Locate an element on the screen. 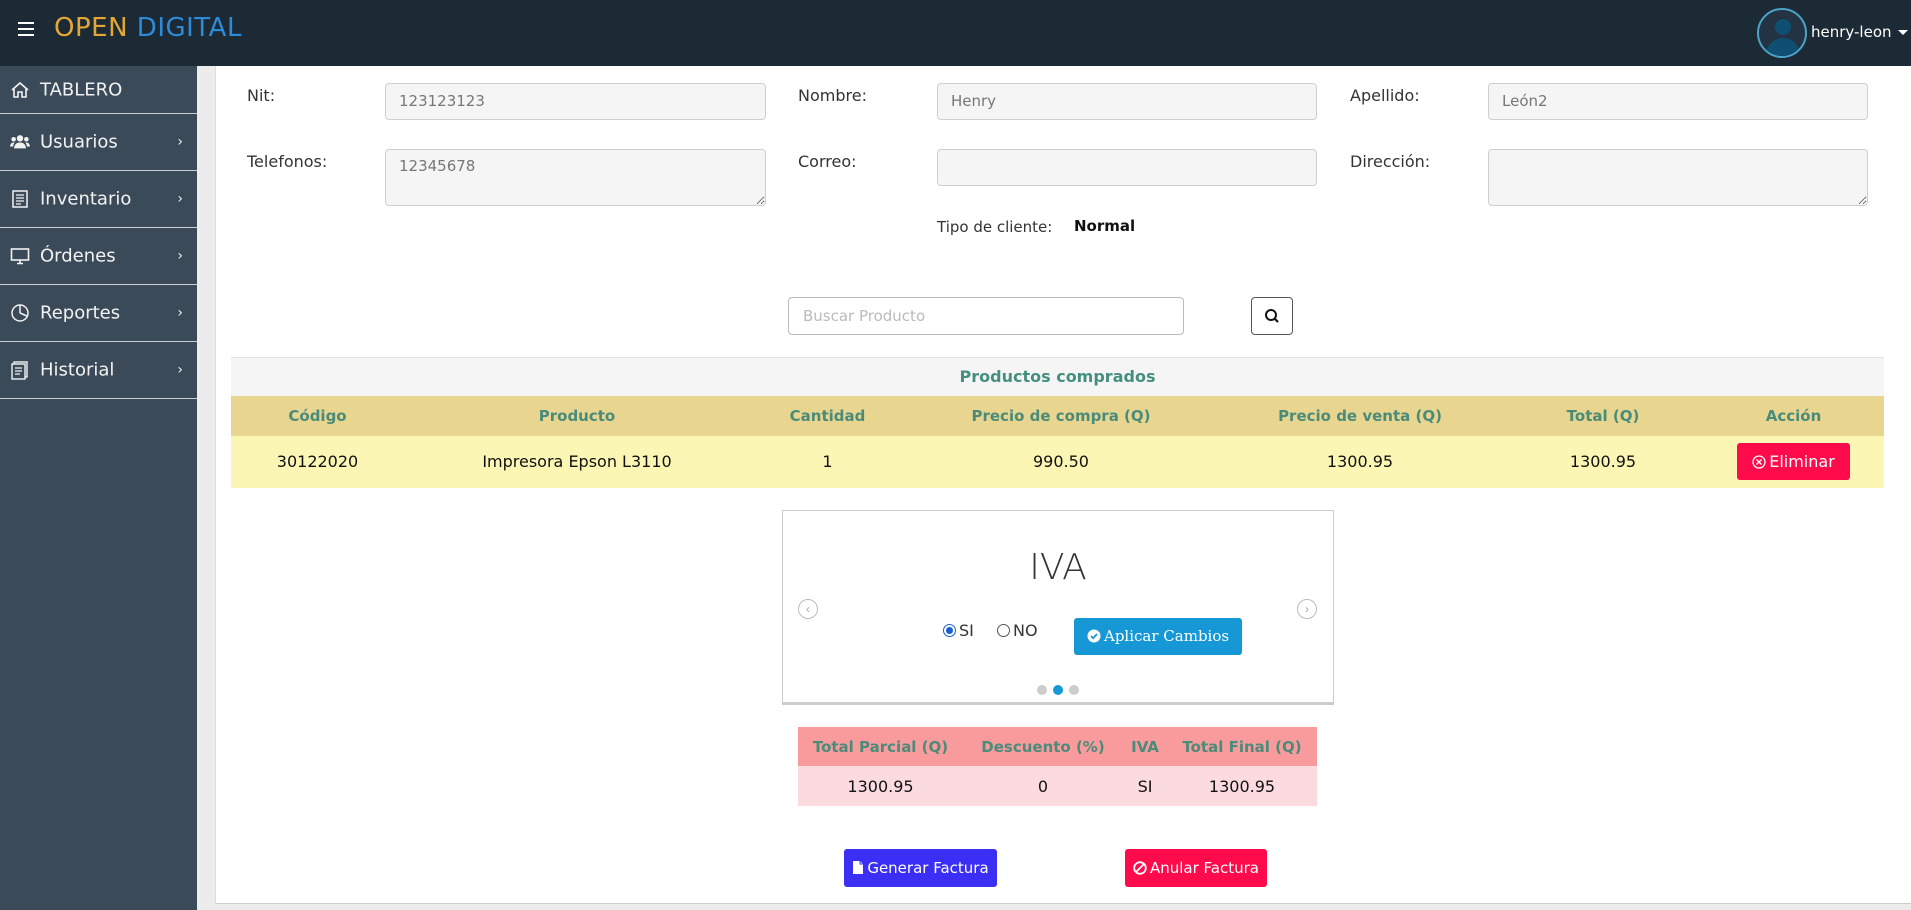  cell-cantidad: 1 is located at coordinates (827, 461).